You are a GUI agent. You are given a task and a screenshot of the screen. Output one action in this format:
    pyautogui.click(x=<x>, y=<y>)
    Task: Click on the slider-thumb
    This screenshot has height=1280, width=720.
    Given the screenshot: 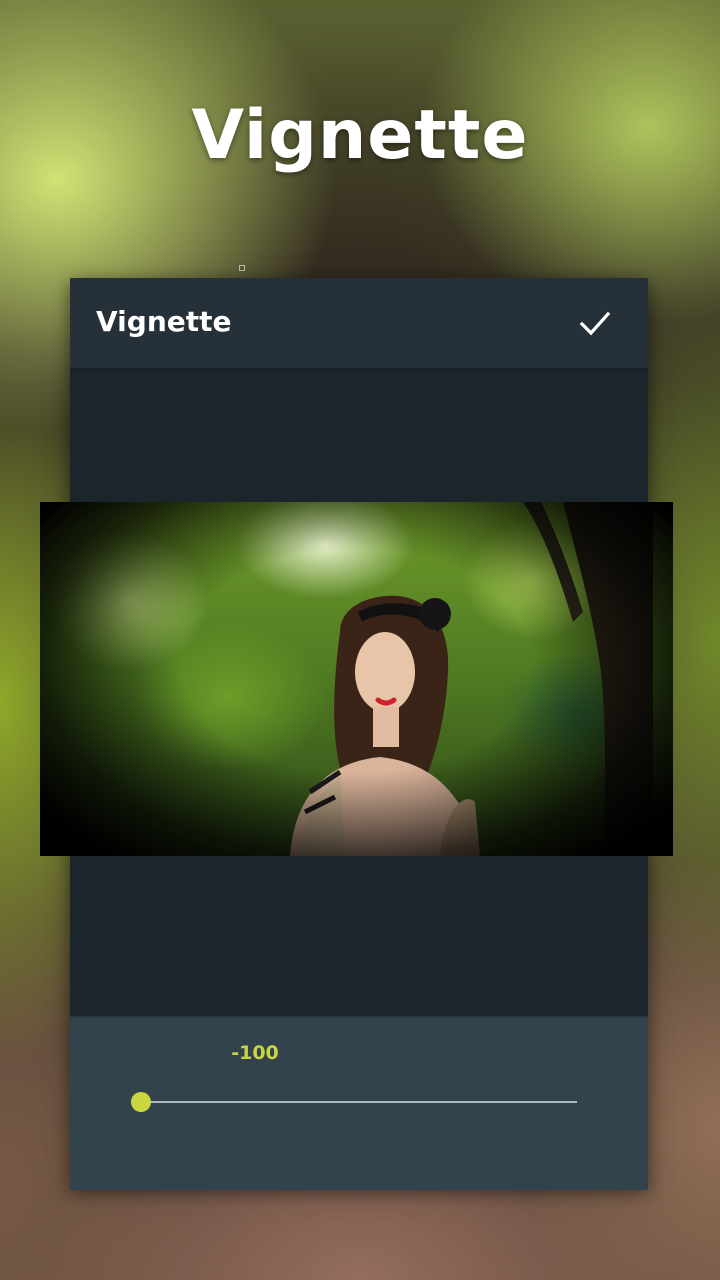 What is the action you would take?
    pyautogui.click(x=141, y=1102)
    